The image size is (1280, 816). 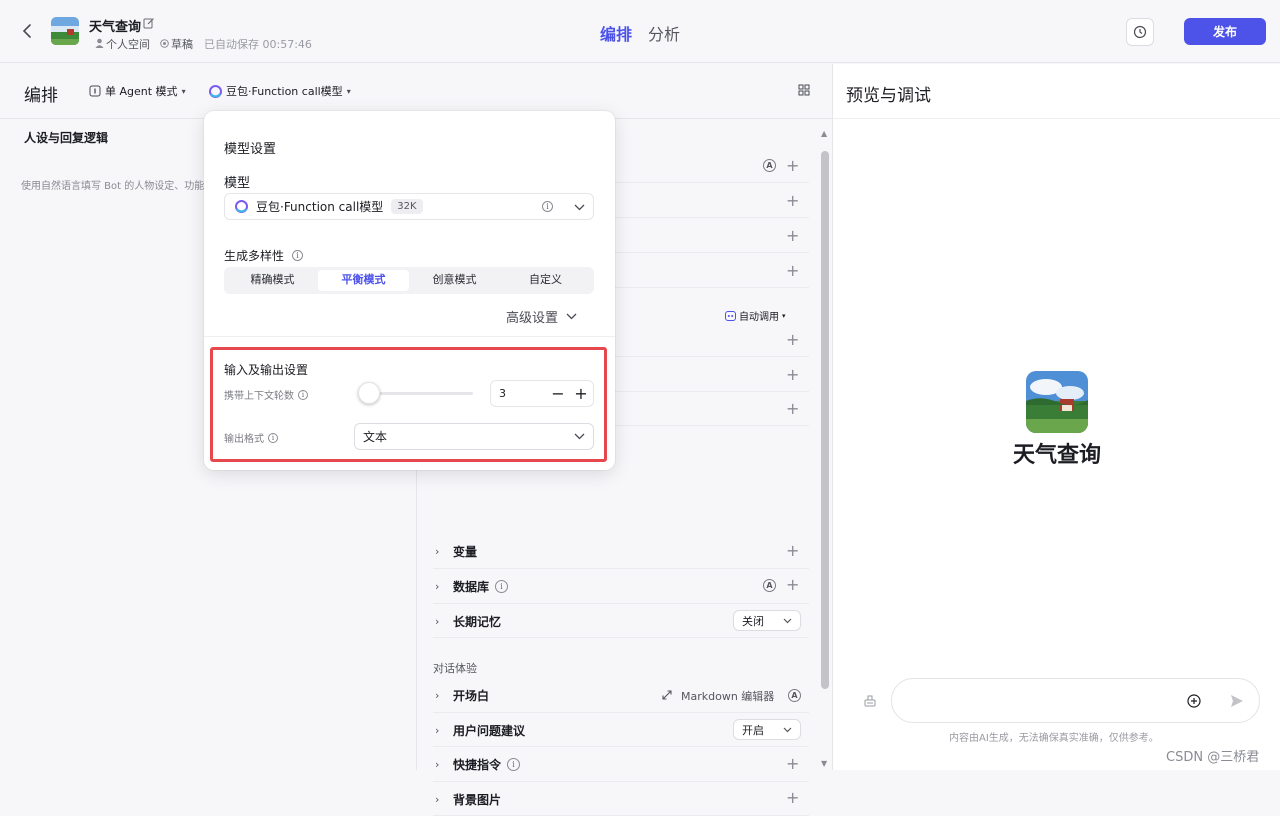 I want to click on preview-bot-avatar, so click(x=1057, y=402).